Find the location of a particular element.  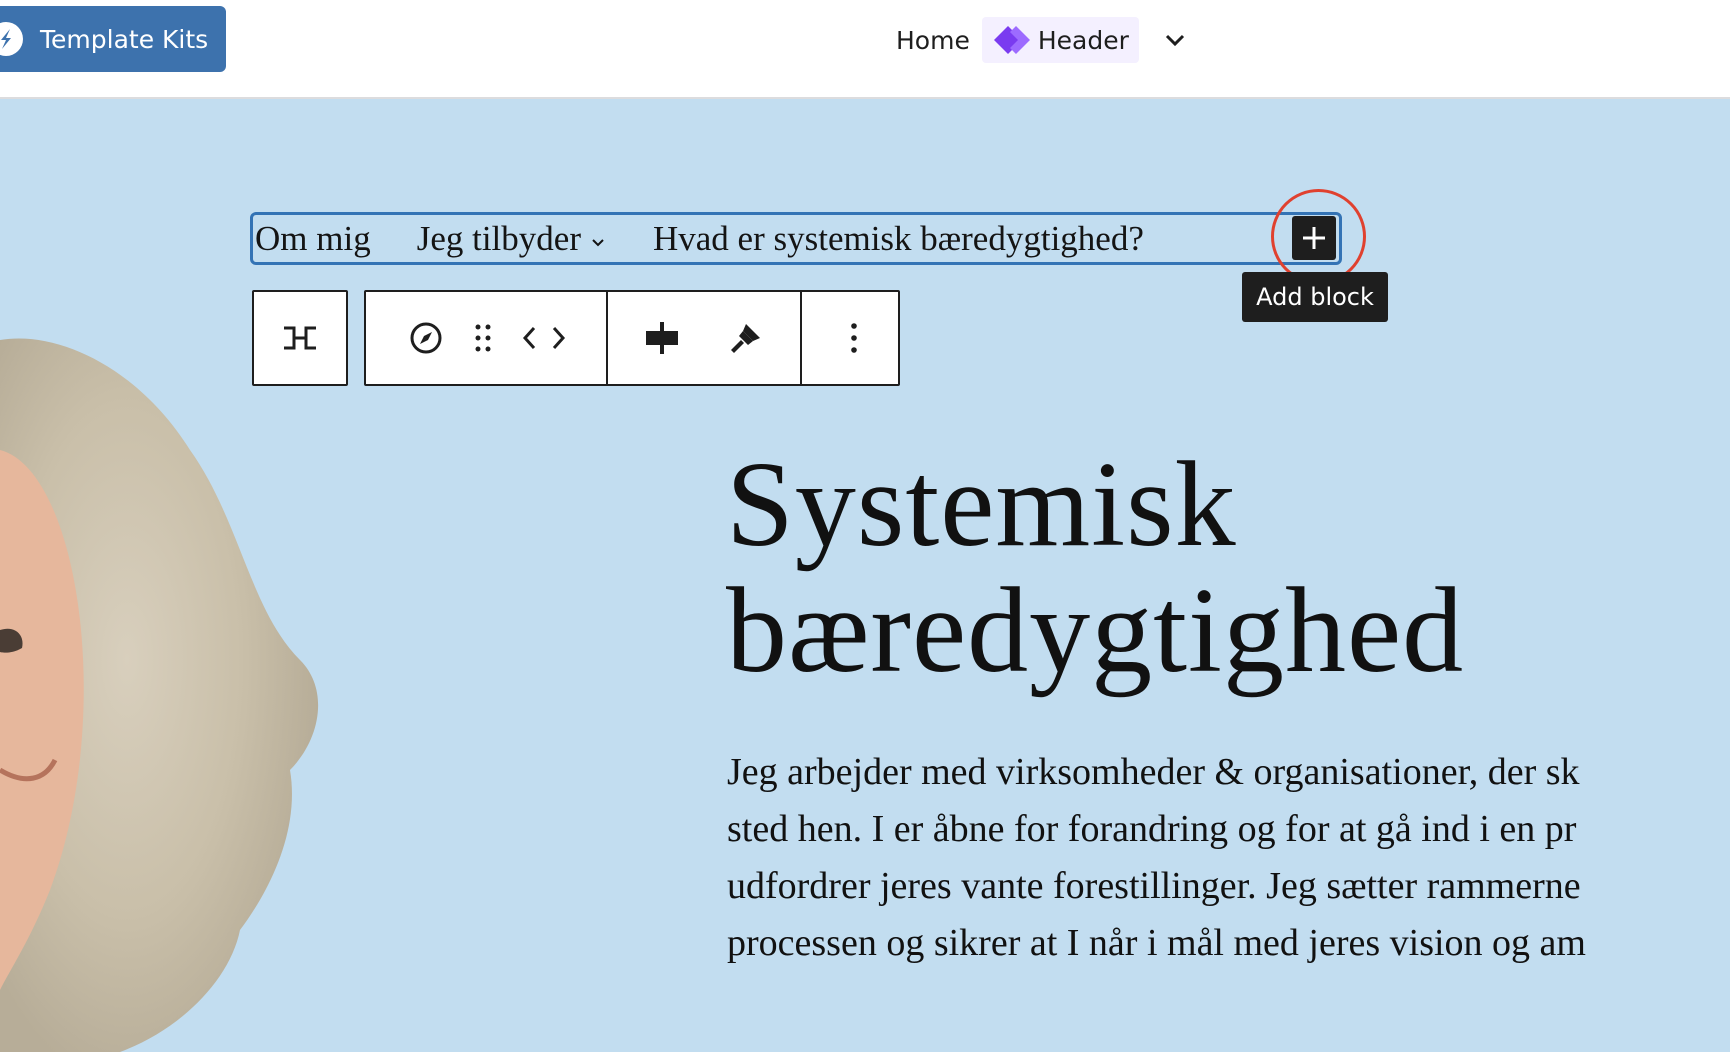

portrait-photo is located at coordinates (159, 695).